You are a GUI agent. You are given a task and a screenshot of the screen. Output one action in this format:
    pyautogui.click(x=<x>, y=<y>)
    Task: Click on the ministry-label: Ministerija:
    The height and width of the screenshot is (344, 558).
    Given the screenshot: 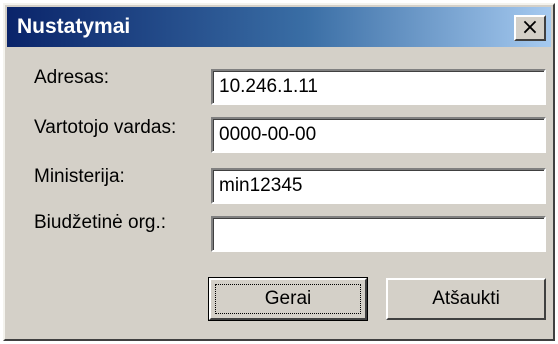 What is the action you would take?
    pyautogui.click(x=79, y=176)
    